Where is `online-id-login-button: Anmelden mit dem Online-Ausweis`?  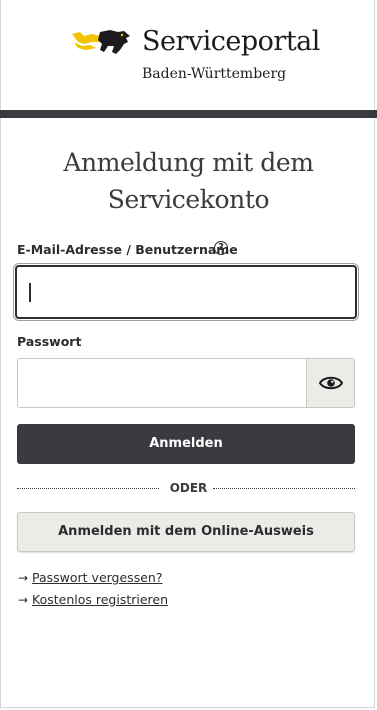
online-id-login-button: Anmelden mit dem Online-Ausweis is located at coordinates (186, 532).